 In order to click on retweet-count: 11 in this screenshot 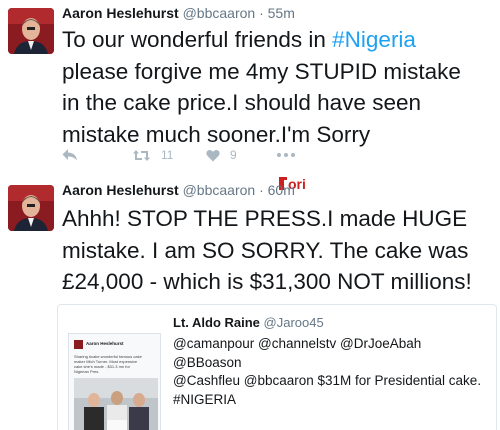, I will do `click(167, 155)`.